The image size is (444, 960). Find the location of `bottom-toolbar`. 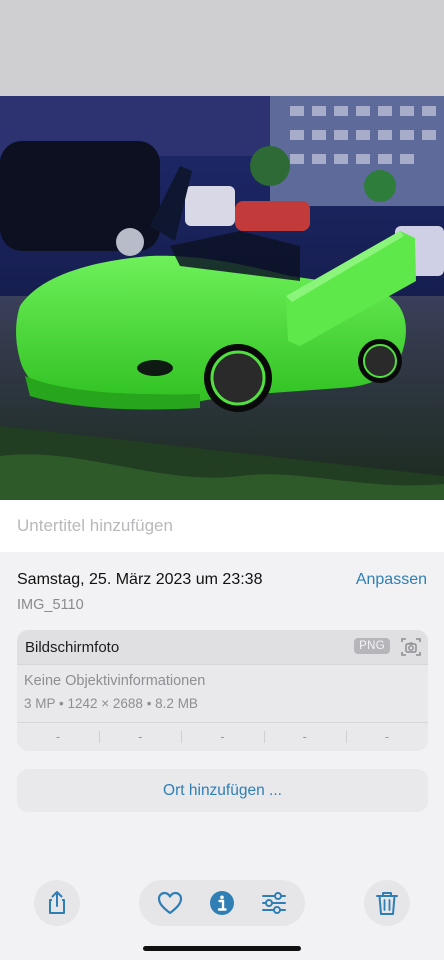

bottom-toolbar is located at coordinates (222, 920).